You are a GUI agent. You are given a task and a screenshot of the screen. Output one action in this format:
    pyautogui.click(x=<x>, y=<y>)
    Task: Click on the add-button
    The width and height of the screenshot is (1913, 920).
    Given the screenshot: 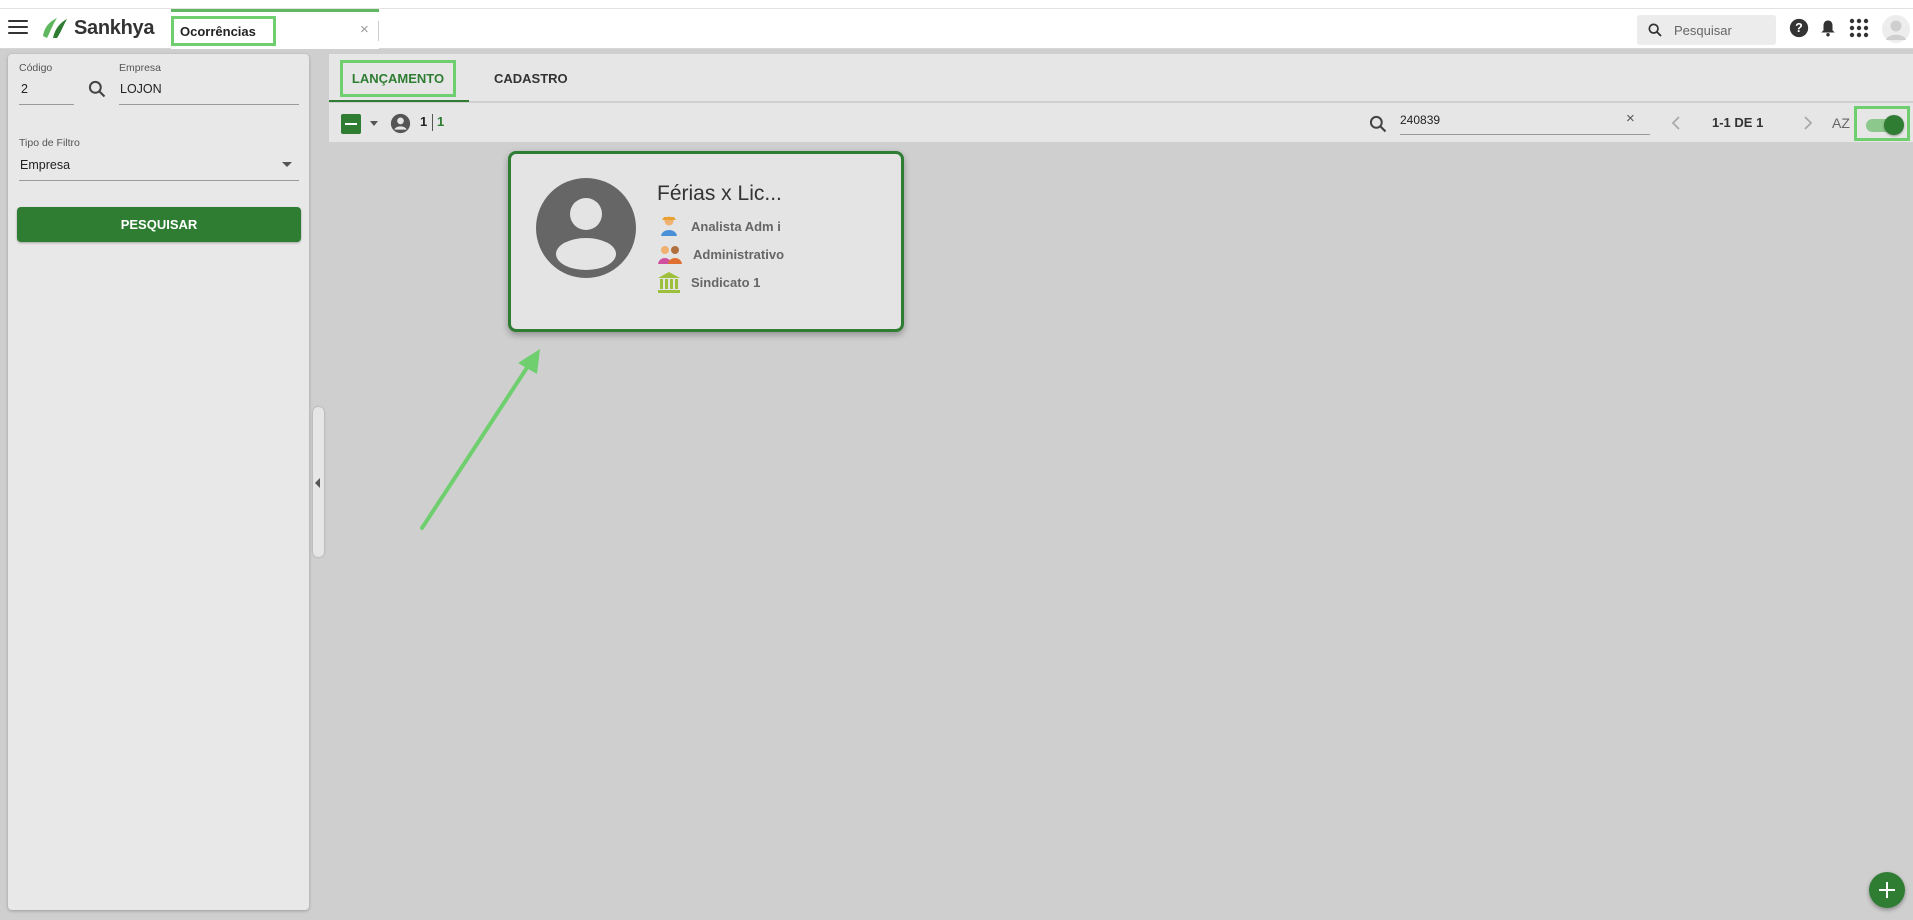 What is the action you would take?
    pyautogui.click(x=1887, y=890)
    